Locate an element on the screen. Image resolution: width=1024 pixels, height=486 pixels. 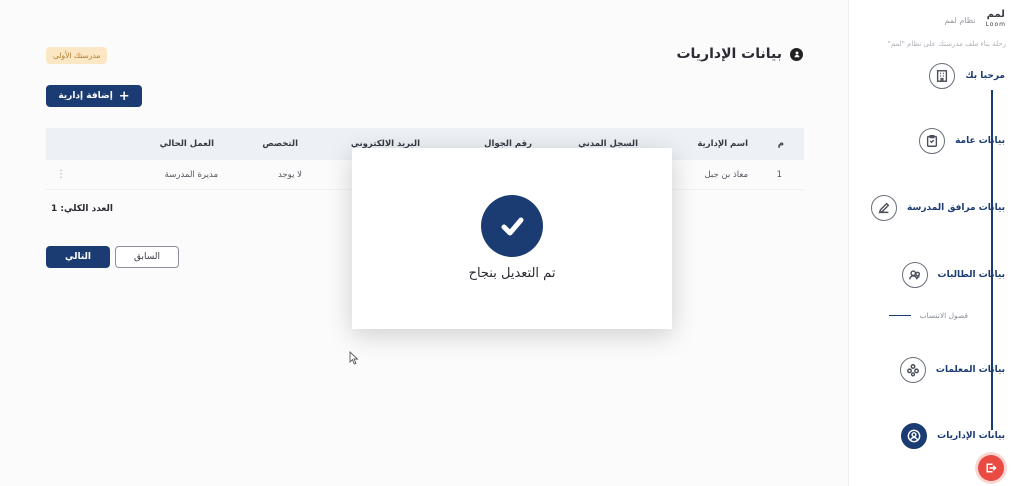
page-title: بيانات الإداريات is located at coordinates (739, 54).